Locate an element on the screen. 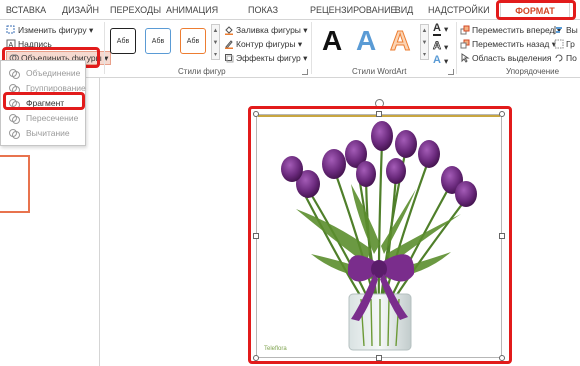  rotate-button: По is located at coordinates (565, 58).